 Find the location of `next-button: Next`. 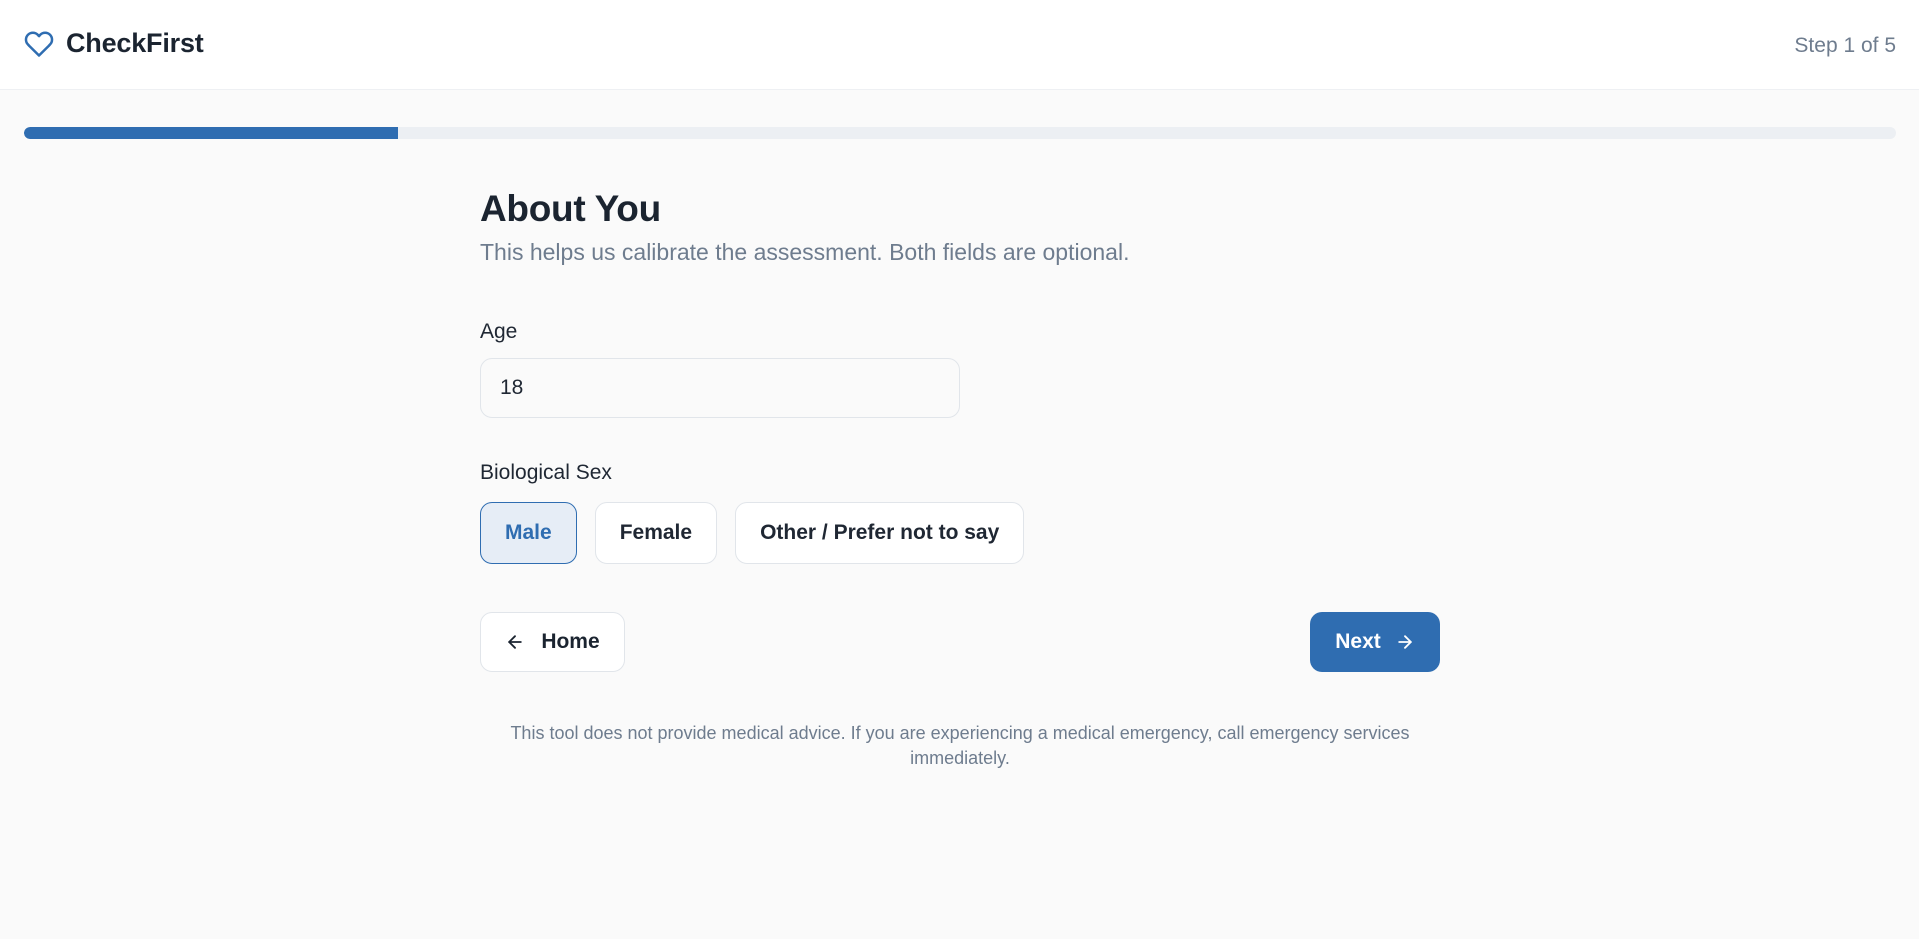

next-button: Next is located at coordinates (1375, 642).